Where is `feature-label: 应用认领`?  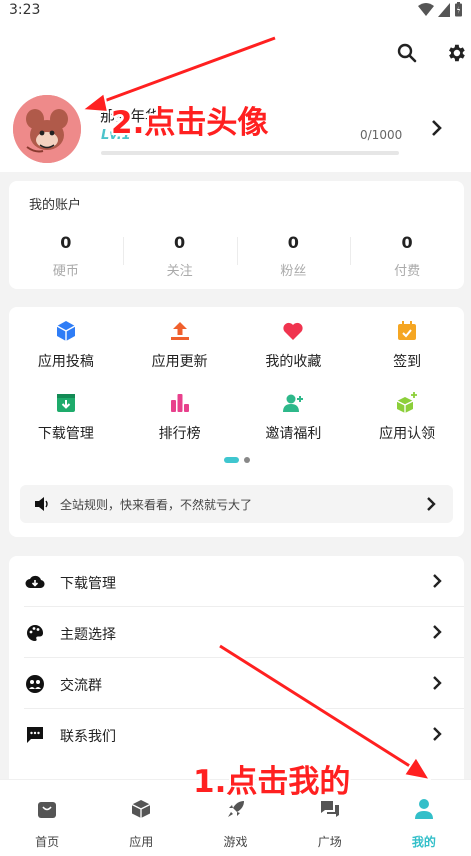 feature-label: 应用认领 is located at coordinates (407, 434).